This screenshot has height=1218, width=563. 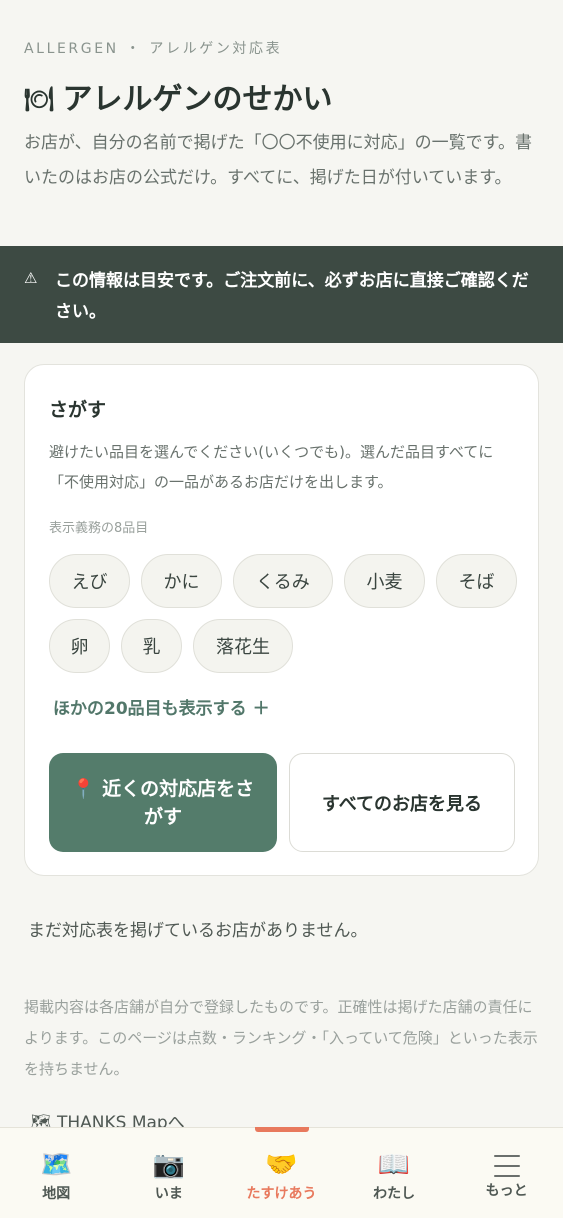 I want to click on allergen-chip-milk: 乳, so click(x=151, y=646).